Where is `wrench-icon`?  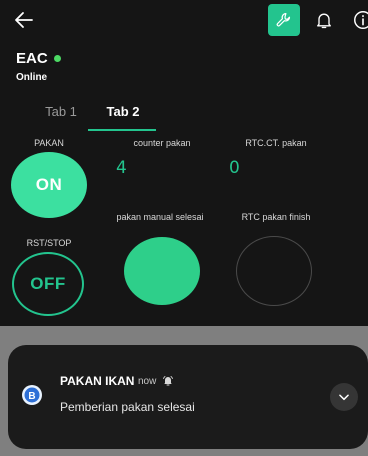
wrench-icon is located at coordinates (283, 20).